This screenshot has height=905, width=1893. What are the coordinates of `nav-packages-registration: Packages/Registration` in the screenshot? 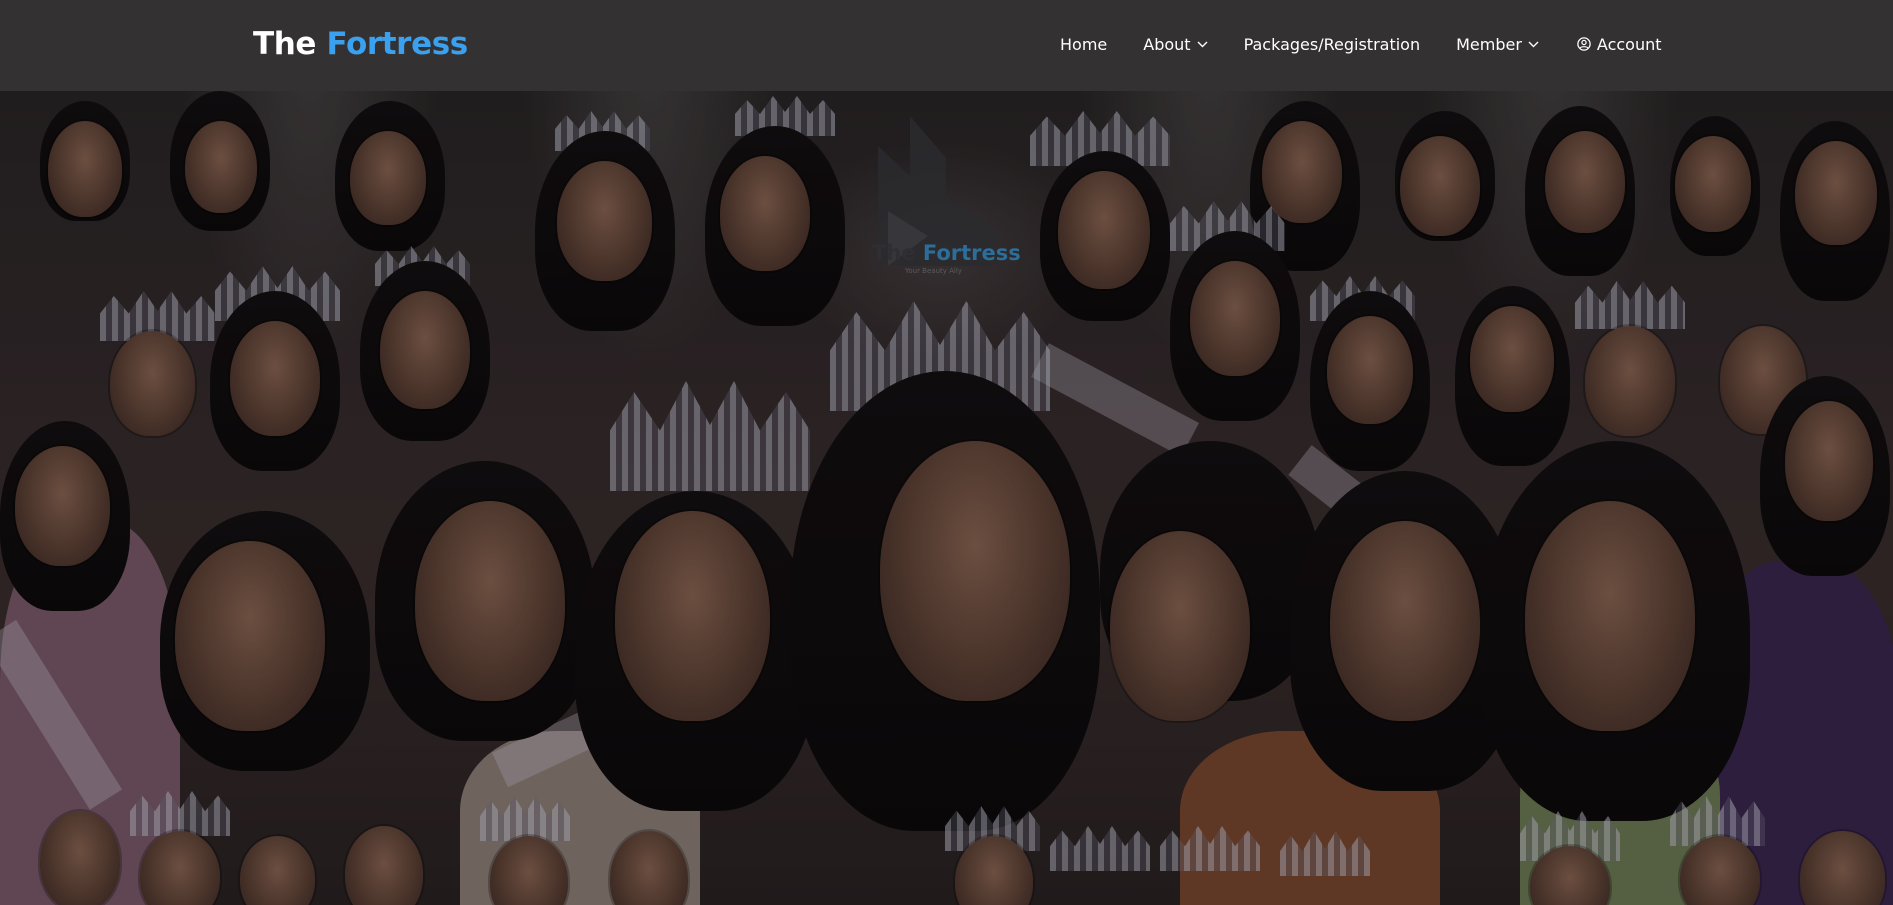 It's located at (1332, 44).